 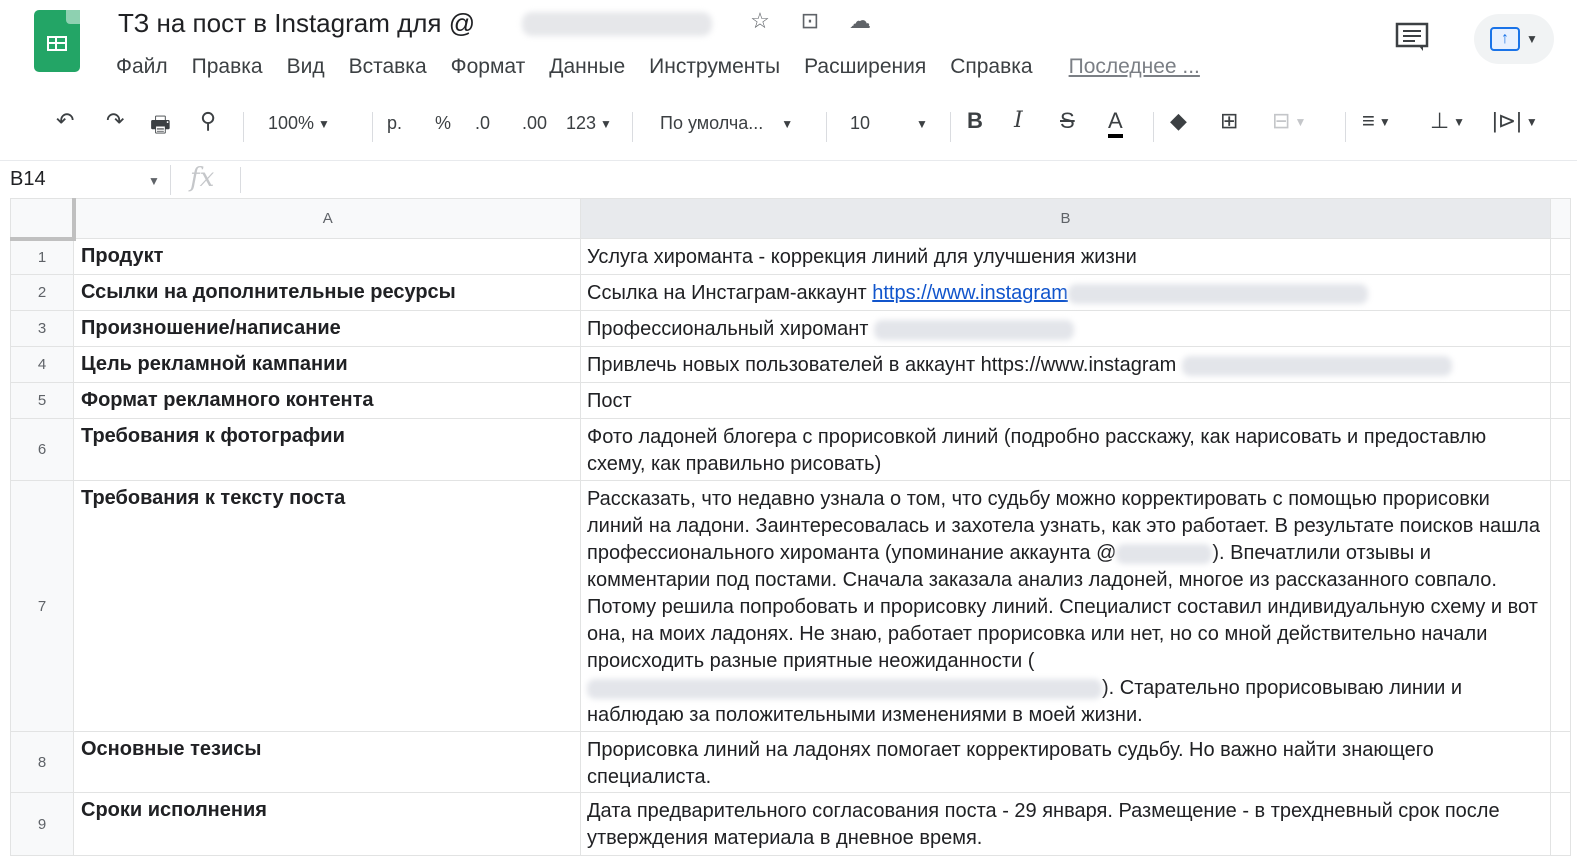 What do you see at coordinates (28, 179) in the screenshot?
I see `name-box: B14` at bounding box center [28, 179].